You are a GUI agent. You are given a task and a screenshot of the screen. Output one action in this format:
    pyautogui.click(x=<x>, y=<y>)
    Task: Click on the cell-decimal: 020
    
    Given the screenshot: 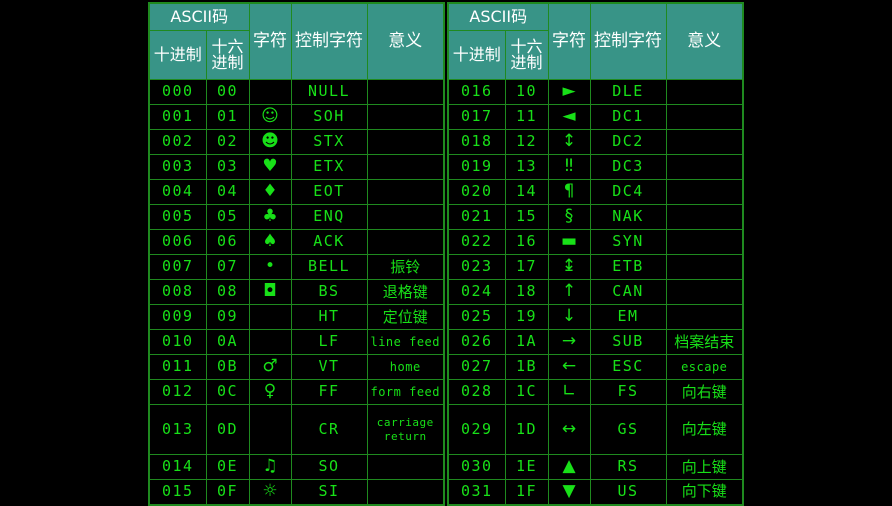 What is the action you would take?
    pyautogui.click(x=476, y=192)
    